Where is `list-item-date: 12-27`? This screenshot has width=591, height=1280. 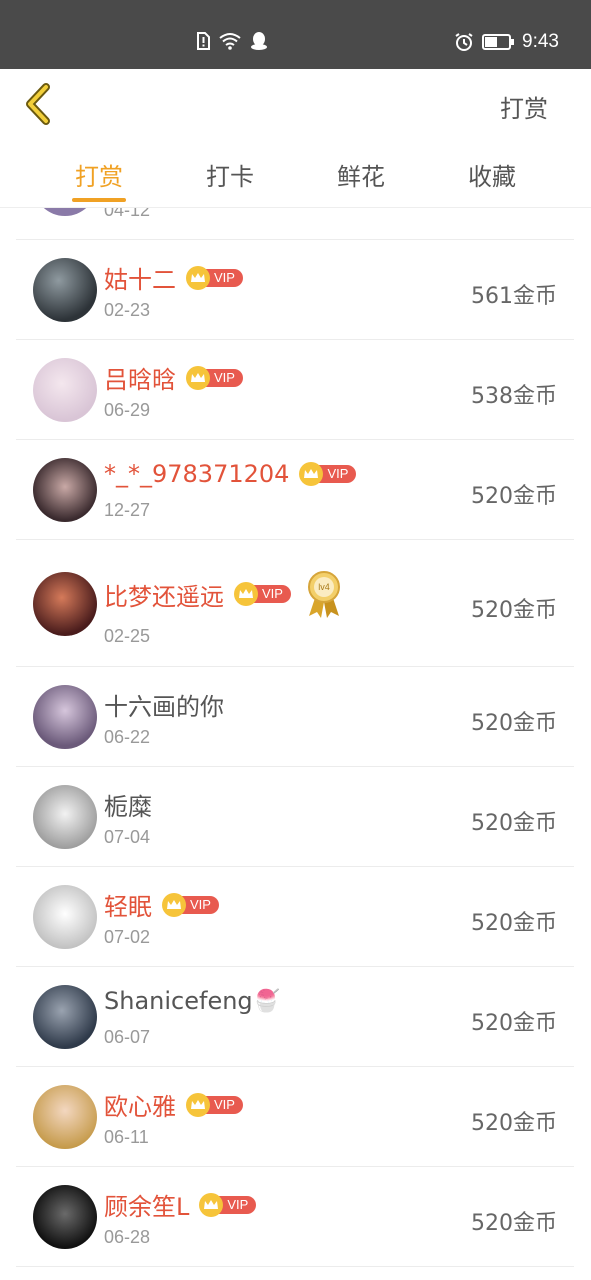 list-item-date: 12-27 is located at coordinates (127, 510).